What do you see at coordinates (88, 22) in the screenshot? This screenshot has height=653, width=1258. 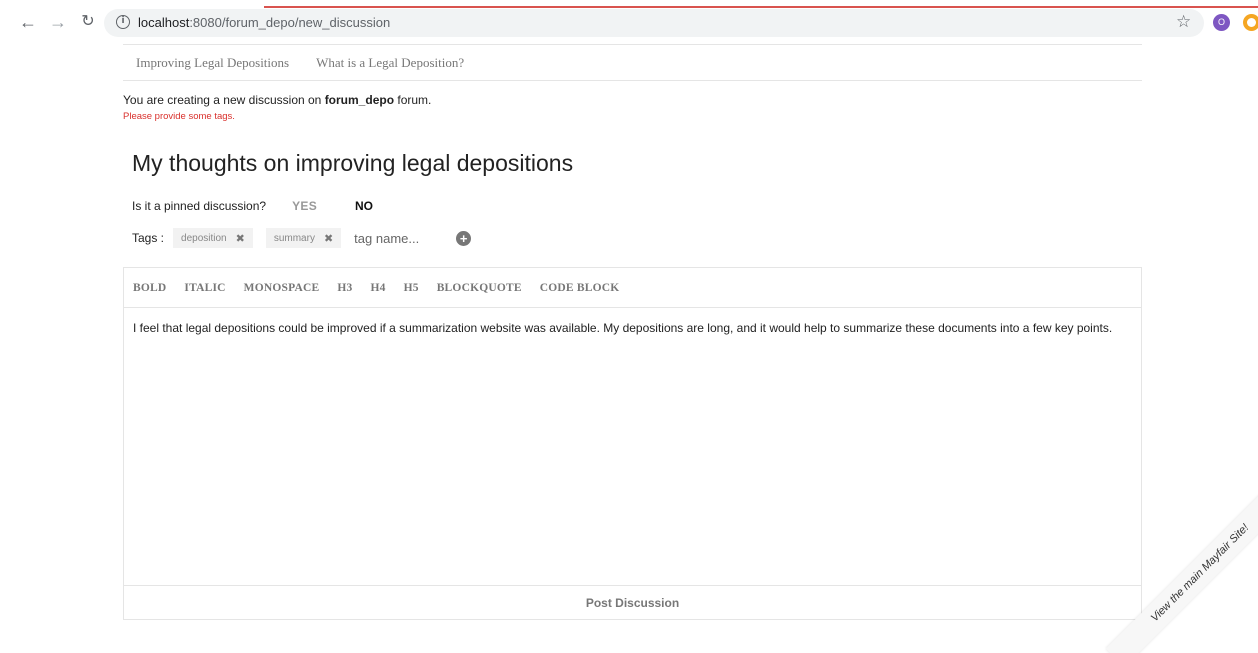 I see `reload-icon: ↻` at bounding box center [88, 22].